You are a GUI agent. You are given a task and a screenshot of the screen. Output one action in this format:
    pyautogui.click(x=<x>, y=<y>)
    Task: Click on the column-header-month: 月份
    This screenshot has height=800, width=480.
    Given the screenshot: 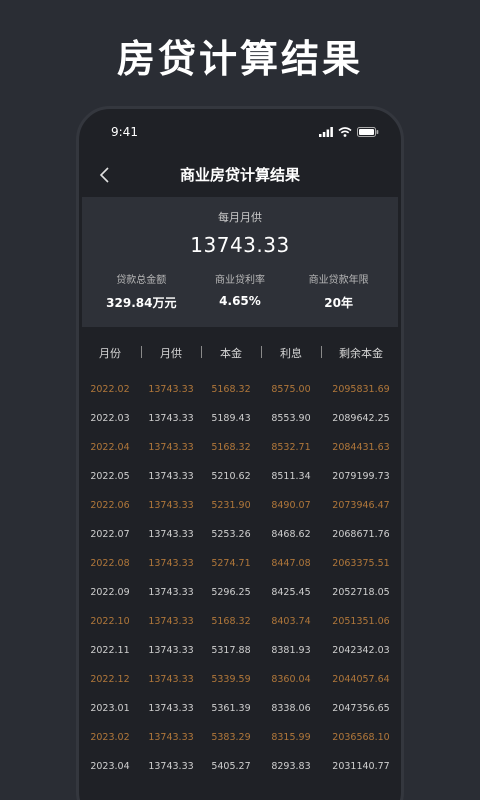 What is the action you would take?
    pyautogui.click(x=110, y=353)
    